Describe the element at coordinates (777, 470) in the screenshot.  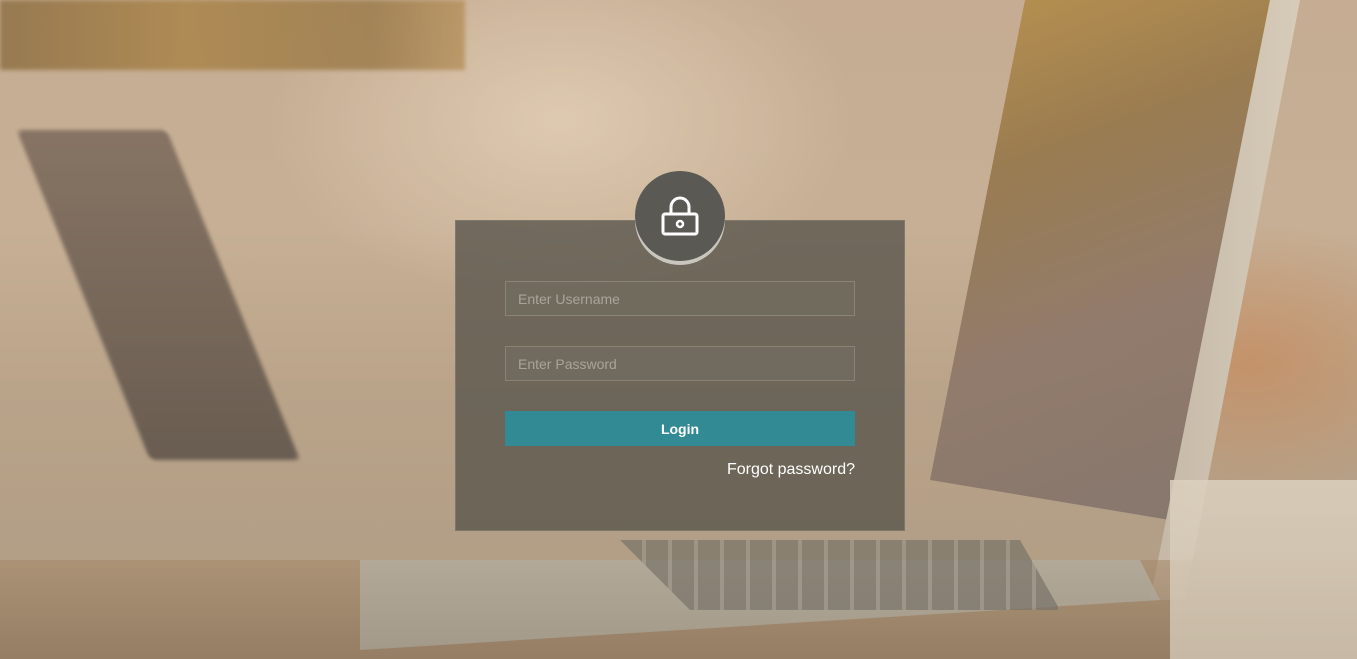
I see `forgot-password-link: Forgot password?` at that location.